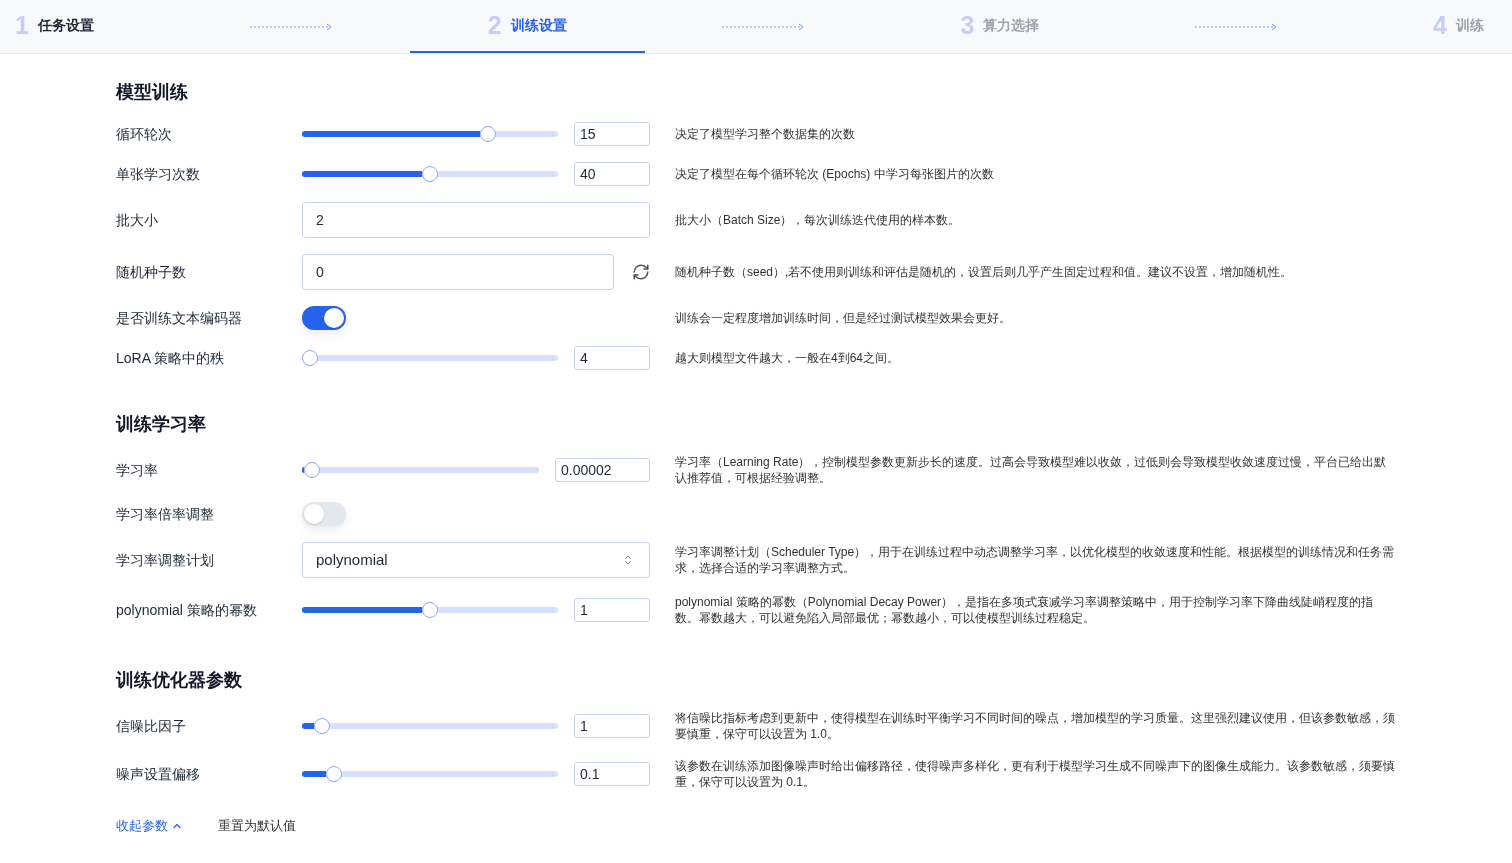 The width and height of the screenshot is (1512, 863). Describe the element at coordinates (612, 174) in the screenshot. I see `number-input: 40` at that location.